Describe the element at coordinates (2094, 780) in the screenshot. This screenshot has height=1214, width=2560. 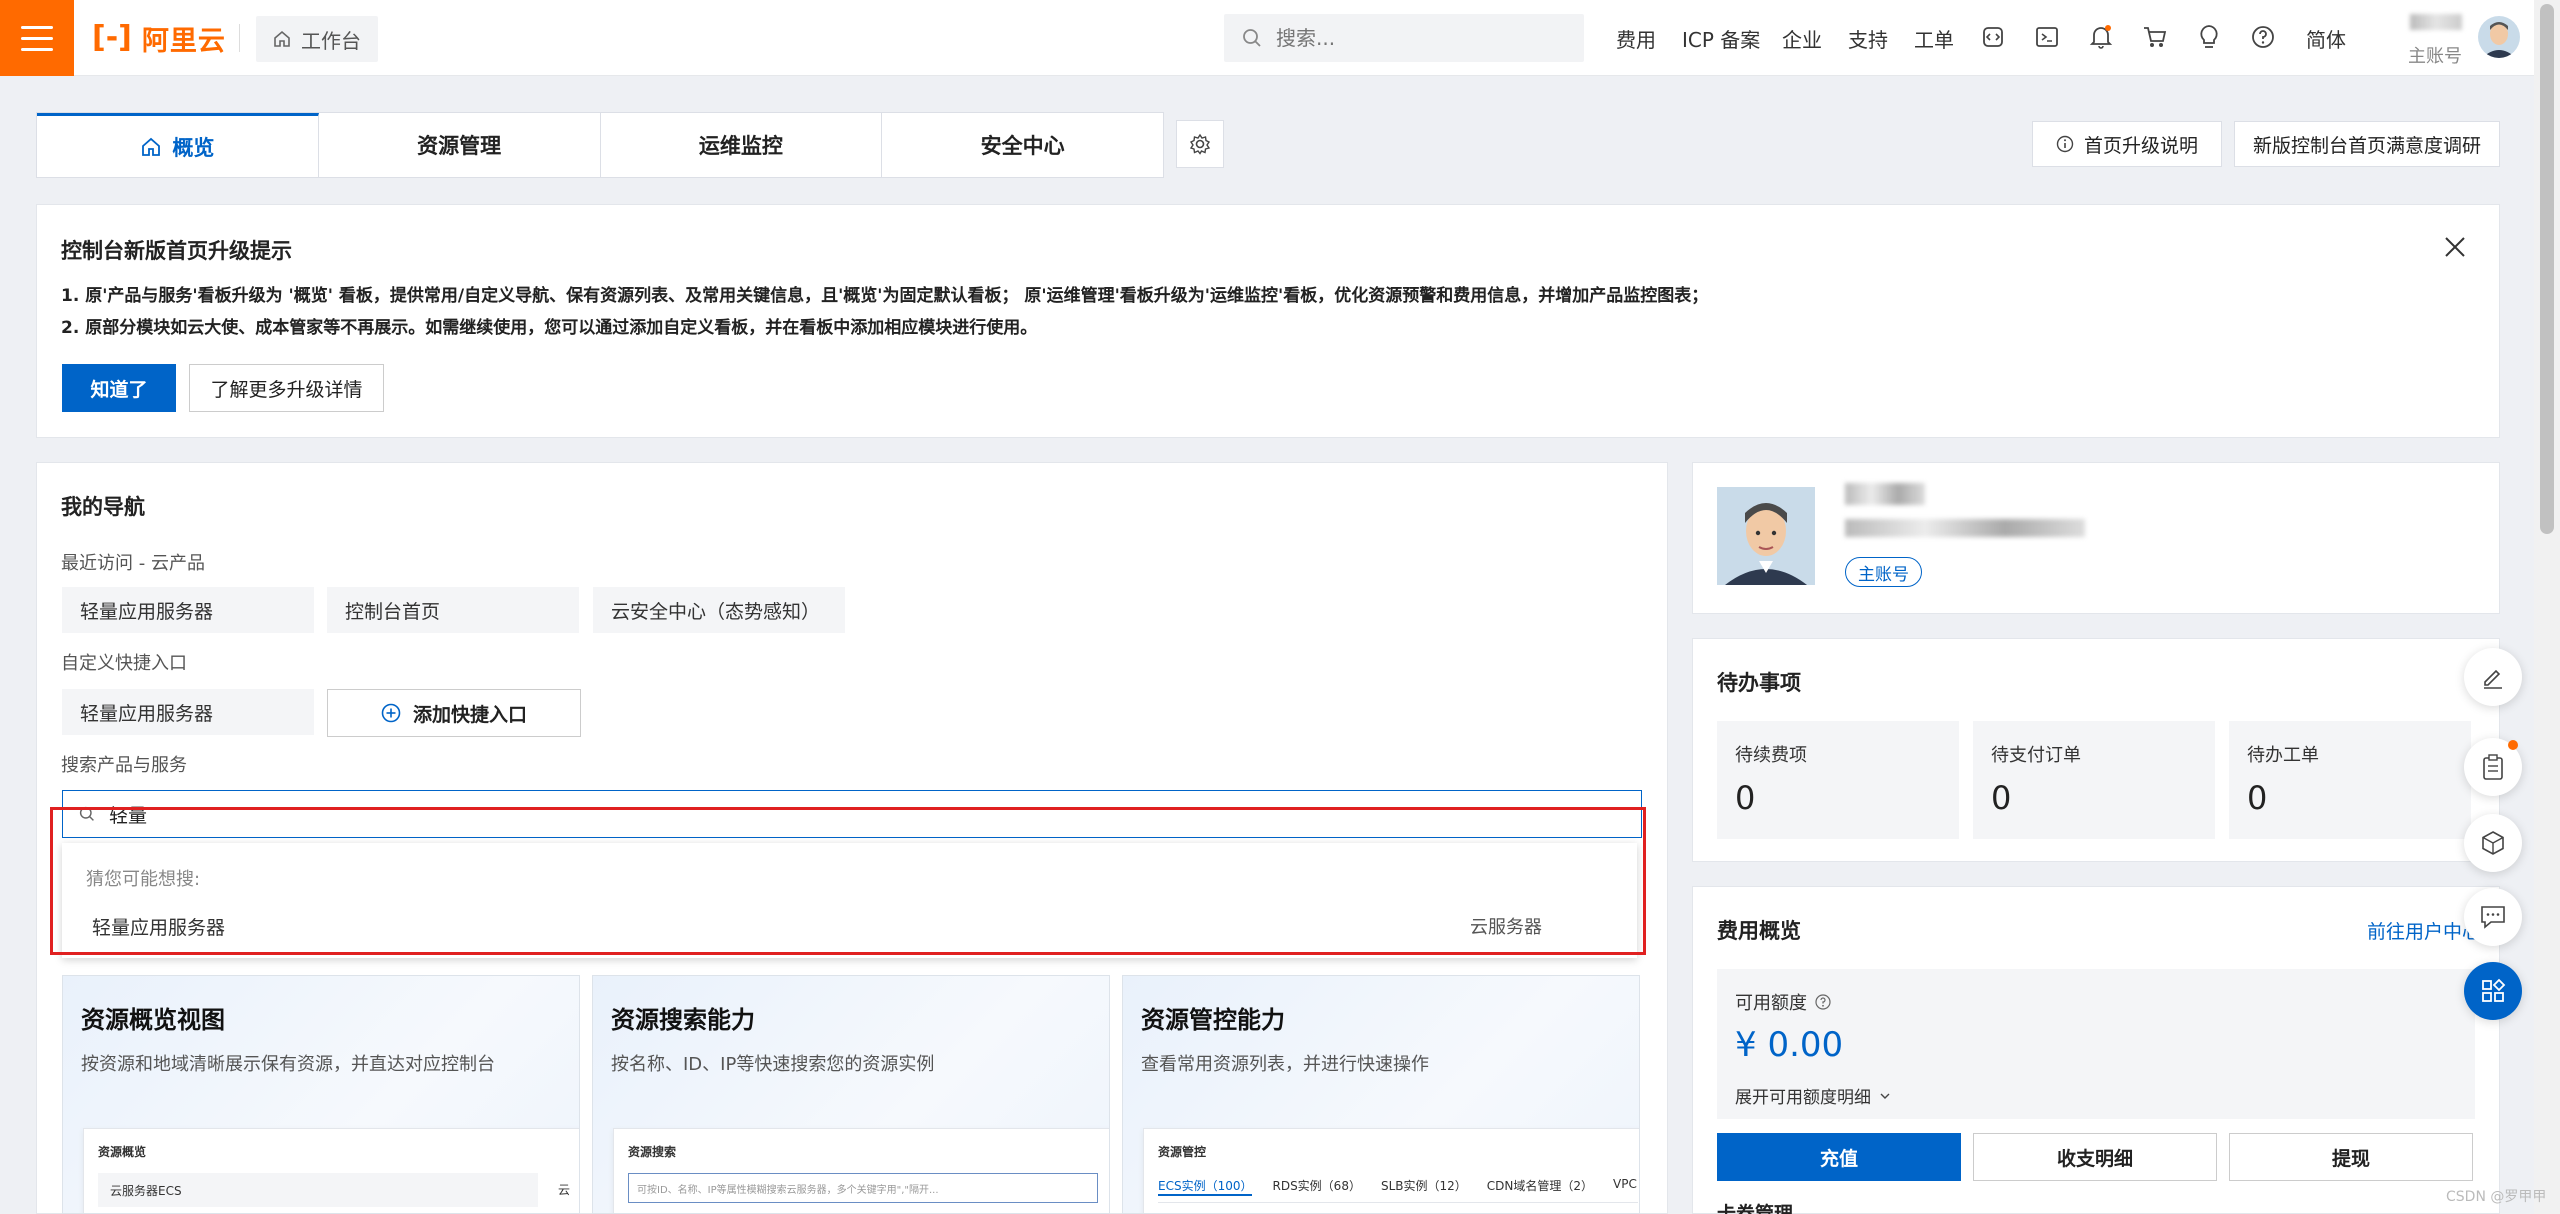
I see `todo-item-pending-orders: 待支付订单 0` at that location.